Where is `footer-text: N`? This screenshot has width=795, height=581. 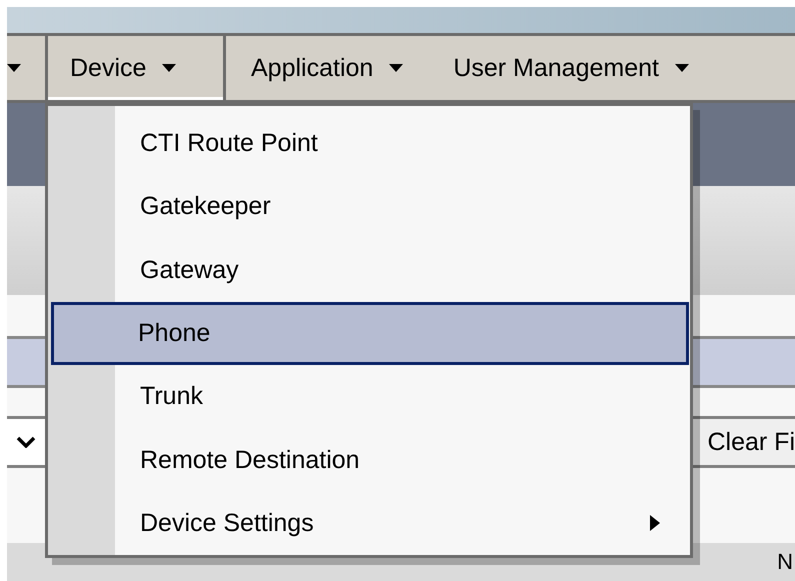
footer-text: N is located at coordinates (785, 560).